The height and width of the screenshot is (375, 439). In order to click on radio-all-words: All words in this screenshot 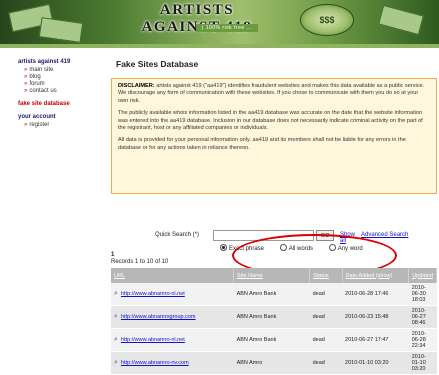, I will do `click(299, 248)`.